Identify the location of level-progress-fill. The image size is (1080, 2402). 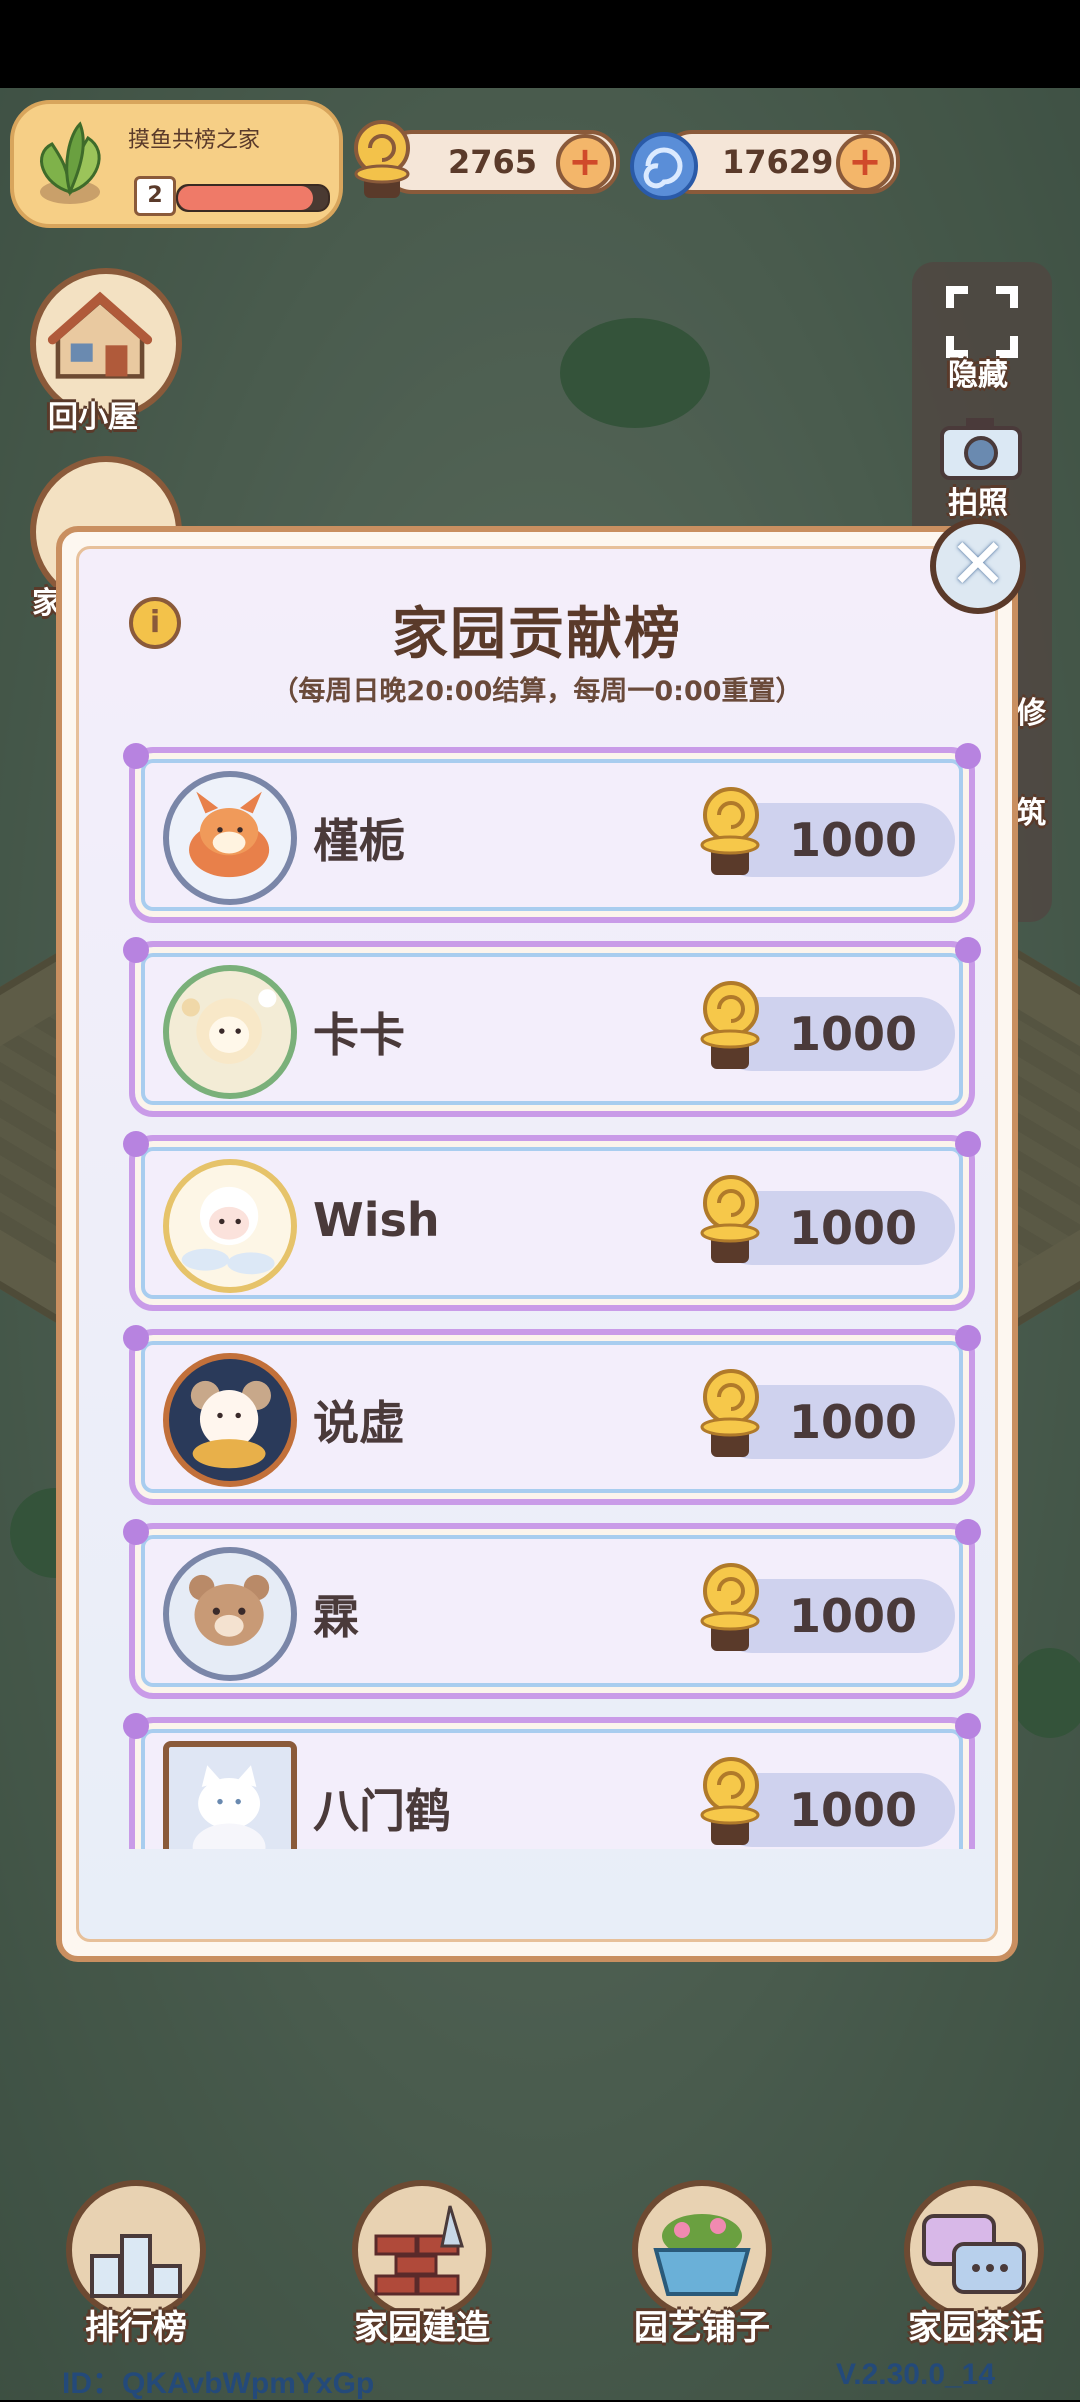
(245, 198).